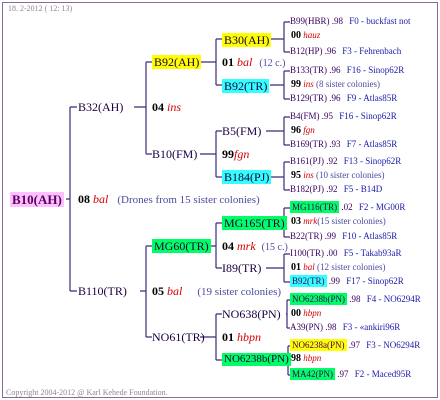  I want to click on gen4-row: B182(PJ) .92 F5 - B14D, so click(336, 189).